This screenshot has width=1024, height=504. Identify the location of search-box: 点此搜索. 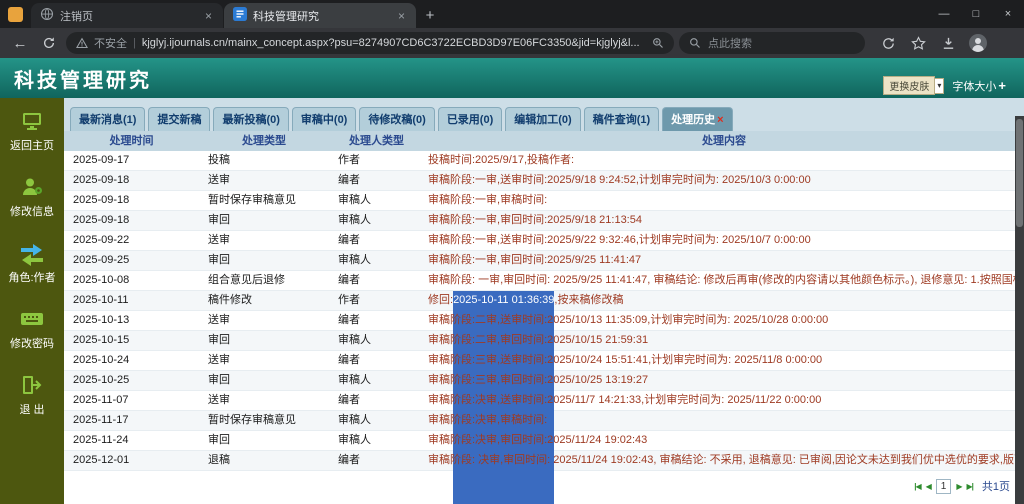
(772, 43).